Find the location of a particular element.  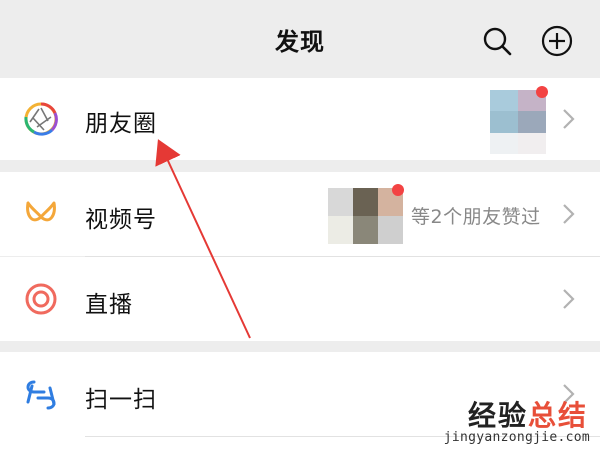

menu-item-label: 直播 is located at coordinates (109, 305).